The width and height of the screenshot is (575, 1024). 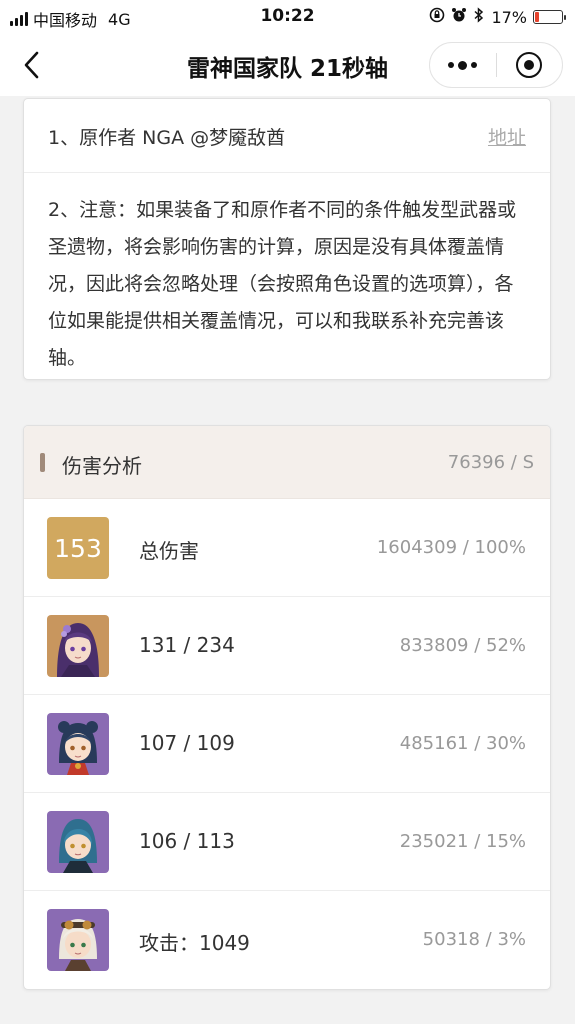 What do you see at coordinates (287, 940) in the screenshot?
I see `damage-row-character: 攻击：1049 50318 / 3%` at bounding box center [287, 940].